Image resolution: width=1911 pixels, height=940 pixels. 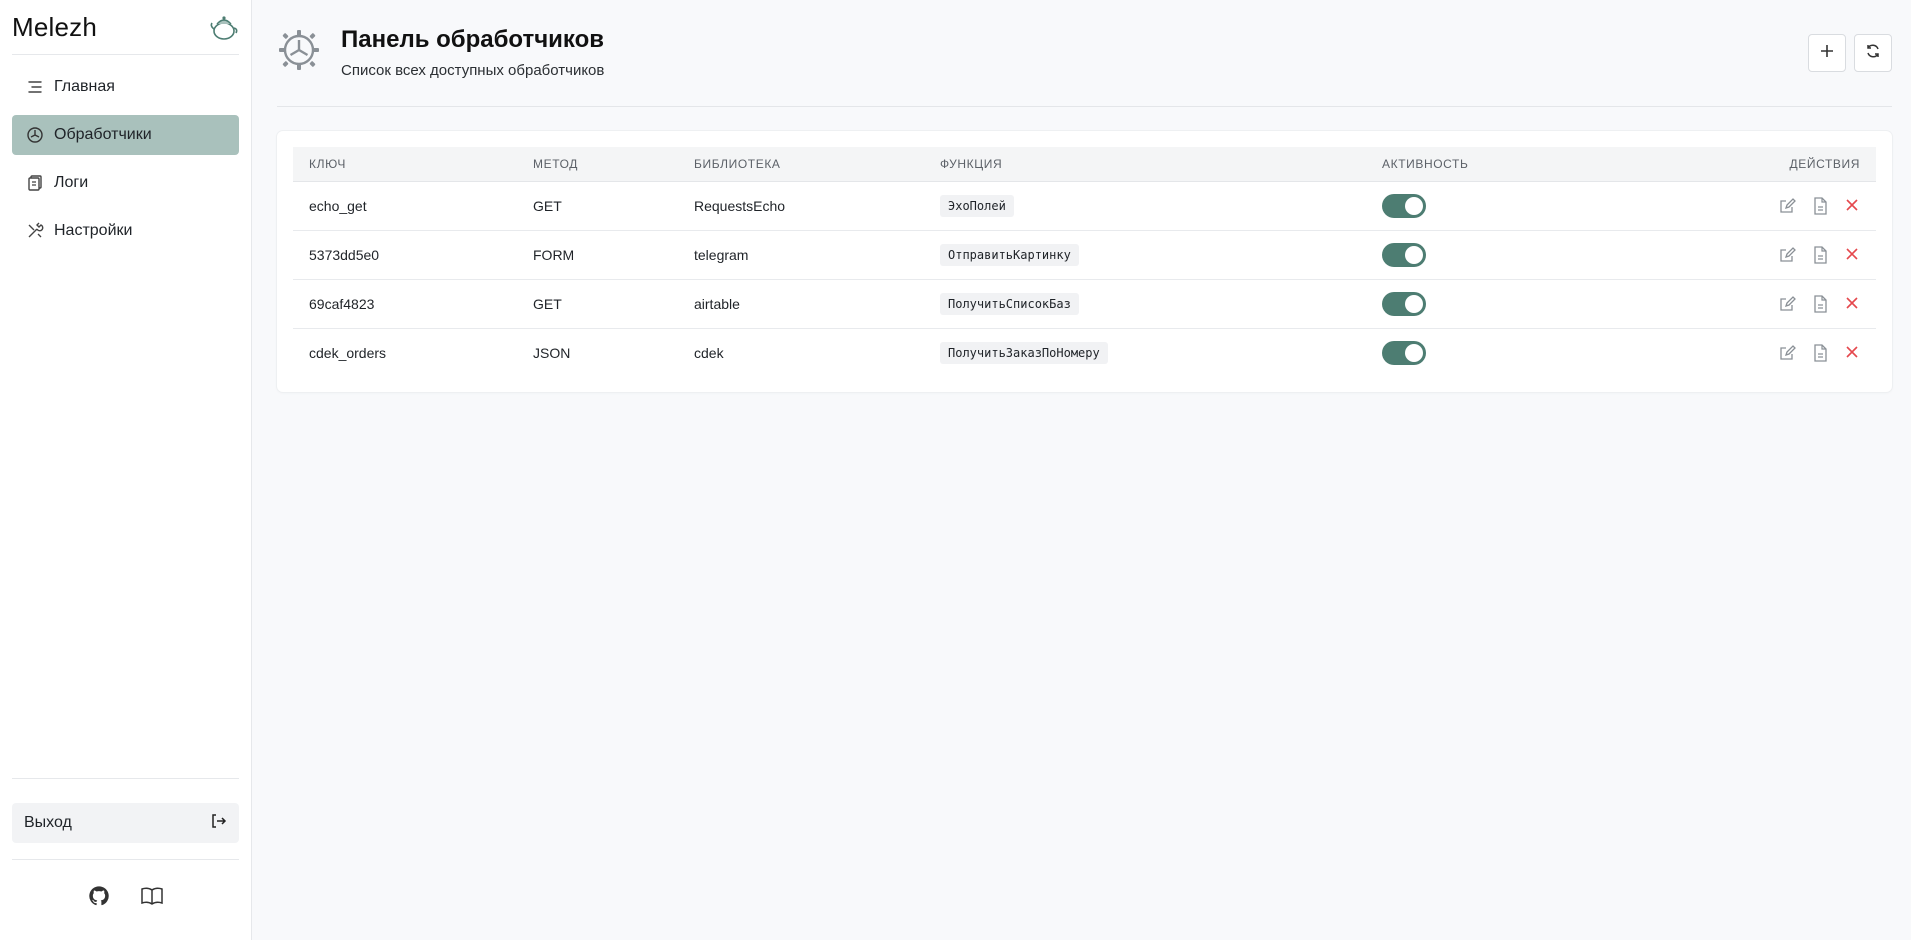 I want to click on cell-key: 69caf4823, so click(x=405, y=304).